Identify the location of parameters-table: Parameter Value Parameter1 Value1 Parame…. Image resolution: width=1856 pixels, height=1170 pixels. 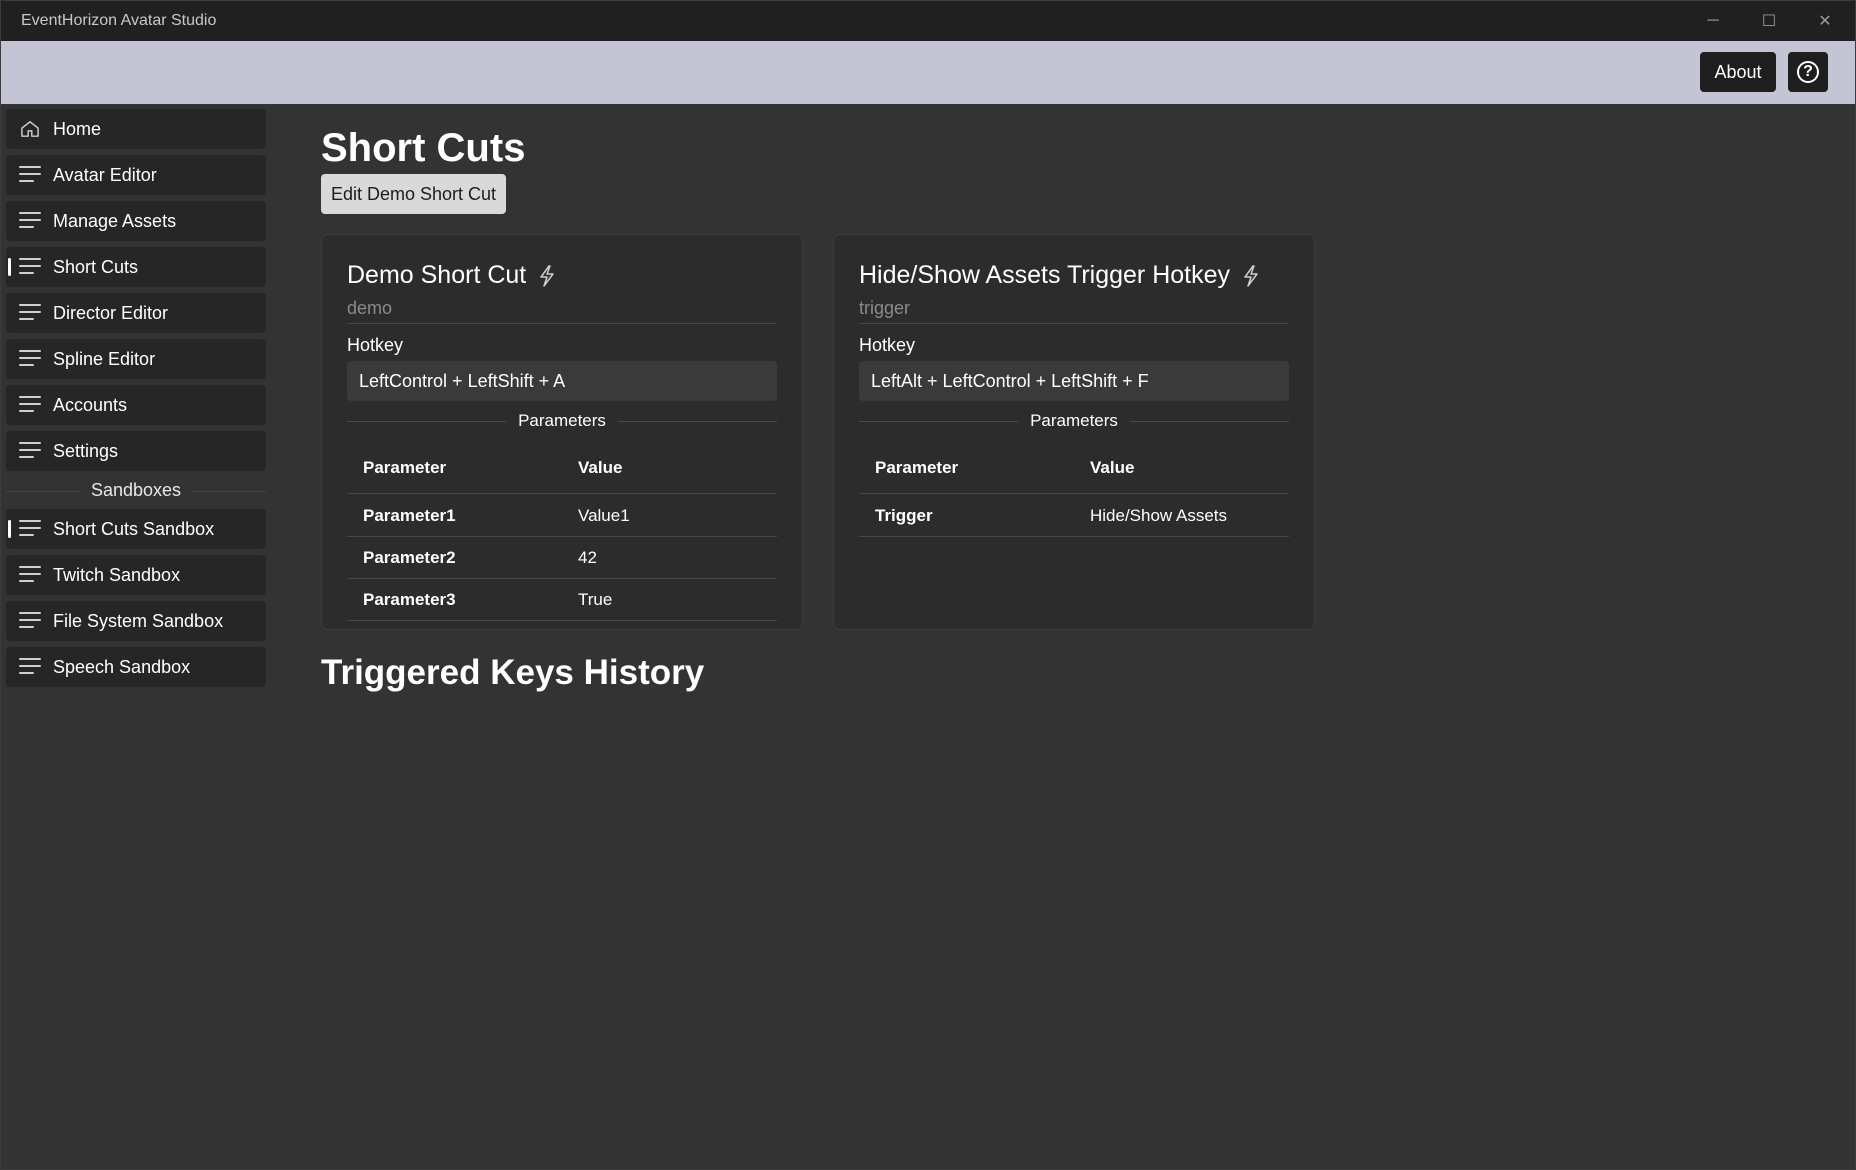
(562, 532).